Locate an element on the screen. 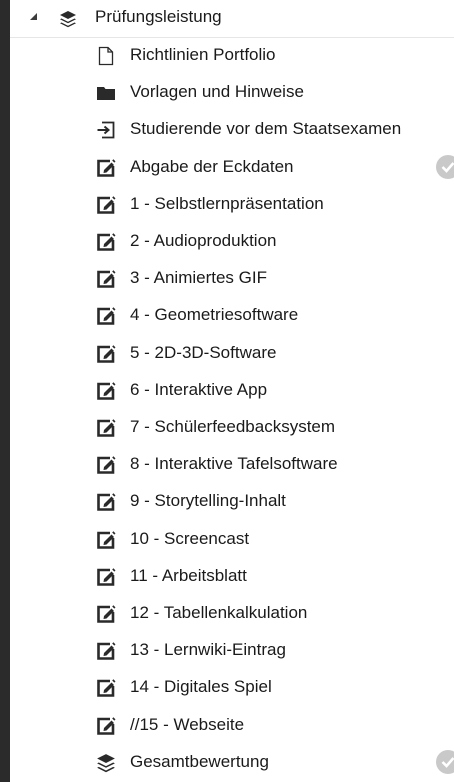  activity-label: 6 - Interaktive App is located at coordinates (198, 390).